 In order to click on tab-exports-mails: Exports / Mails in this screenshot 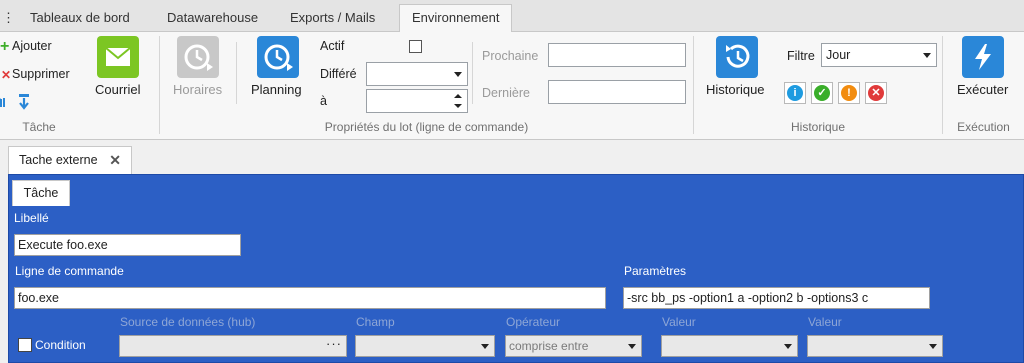, I will do `click(332, 19)`.